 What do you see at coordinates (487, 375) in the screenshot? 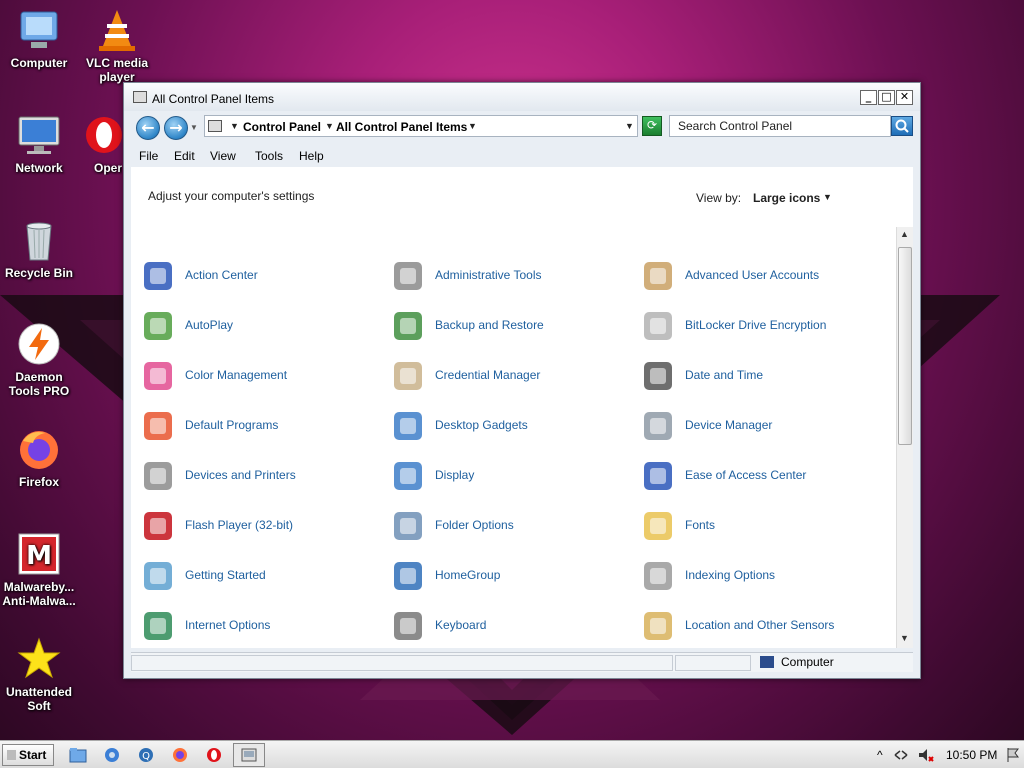
I see `cp-item-label: Credential Manager` at bounding box center [487, 375].